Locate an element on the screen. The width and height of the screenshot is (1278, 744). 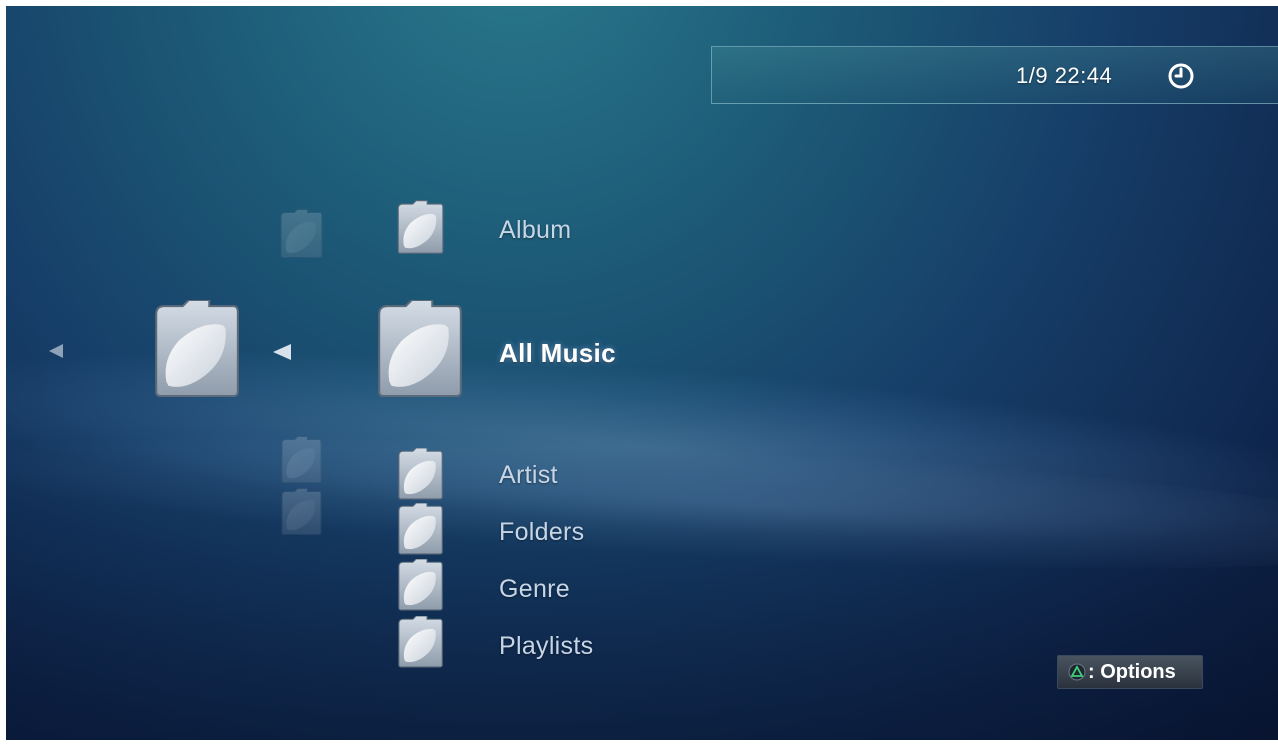
all-music-folder-icon is located at coordinates (419, 349).